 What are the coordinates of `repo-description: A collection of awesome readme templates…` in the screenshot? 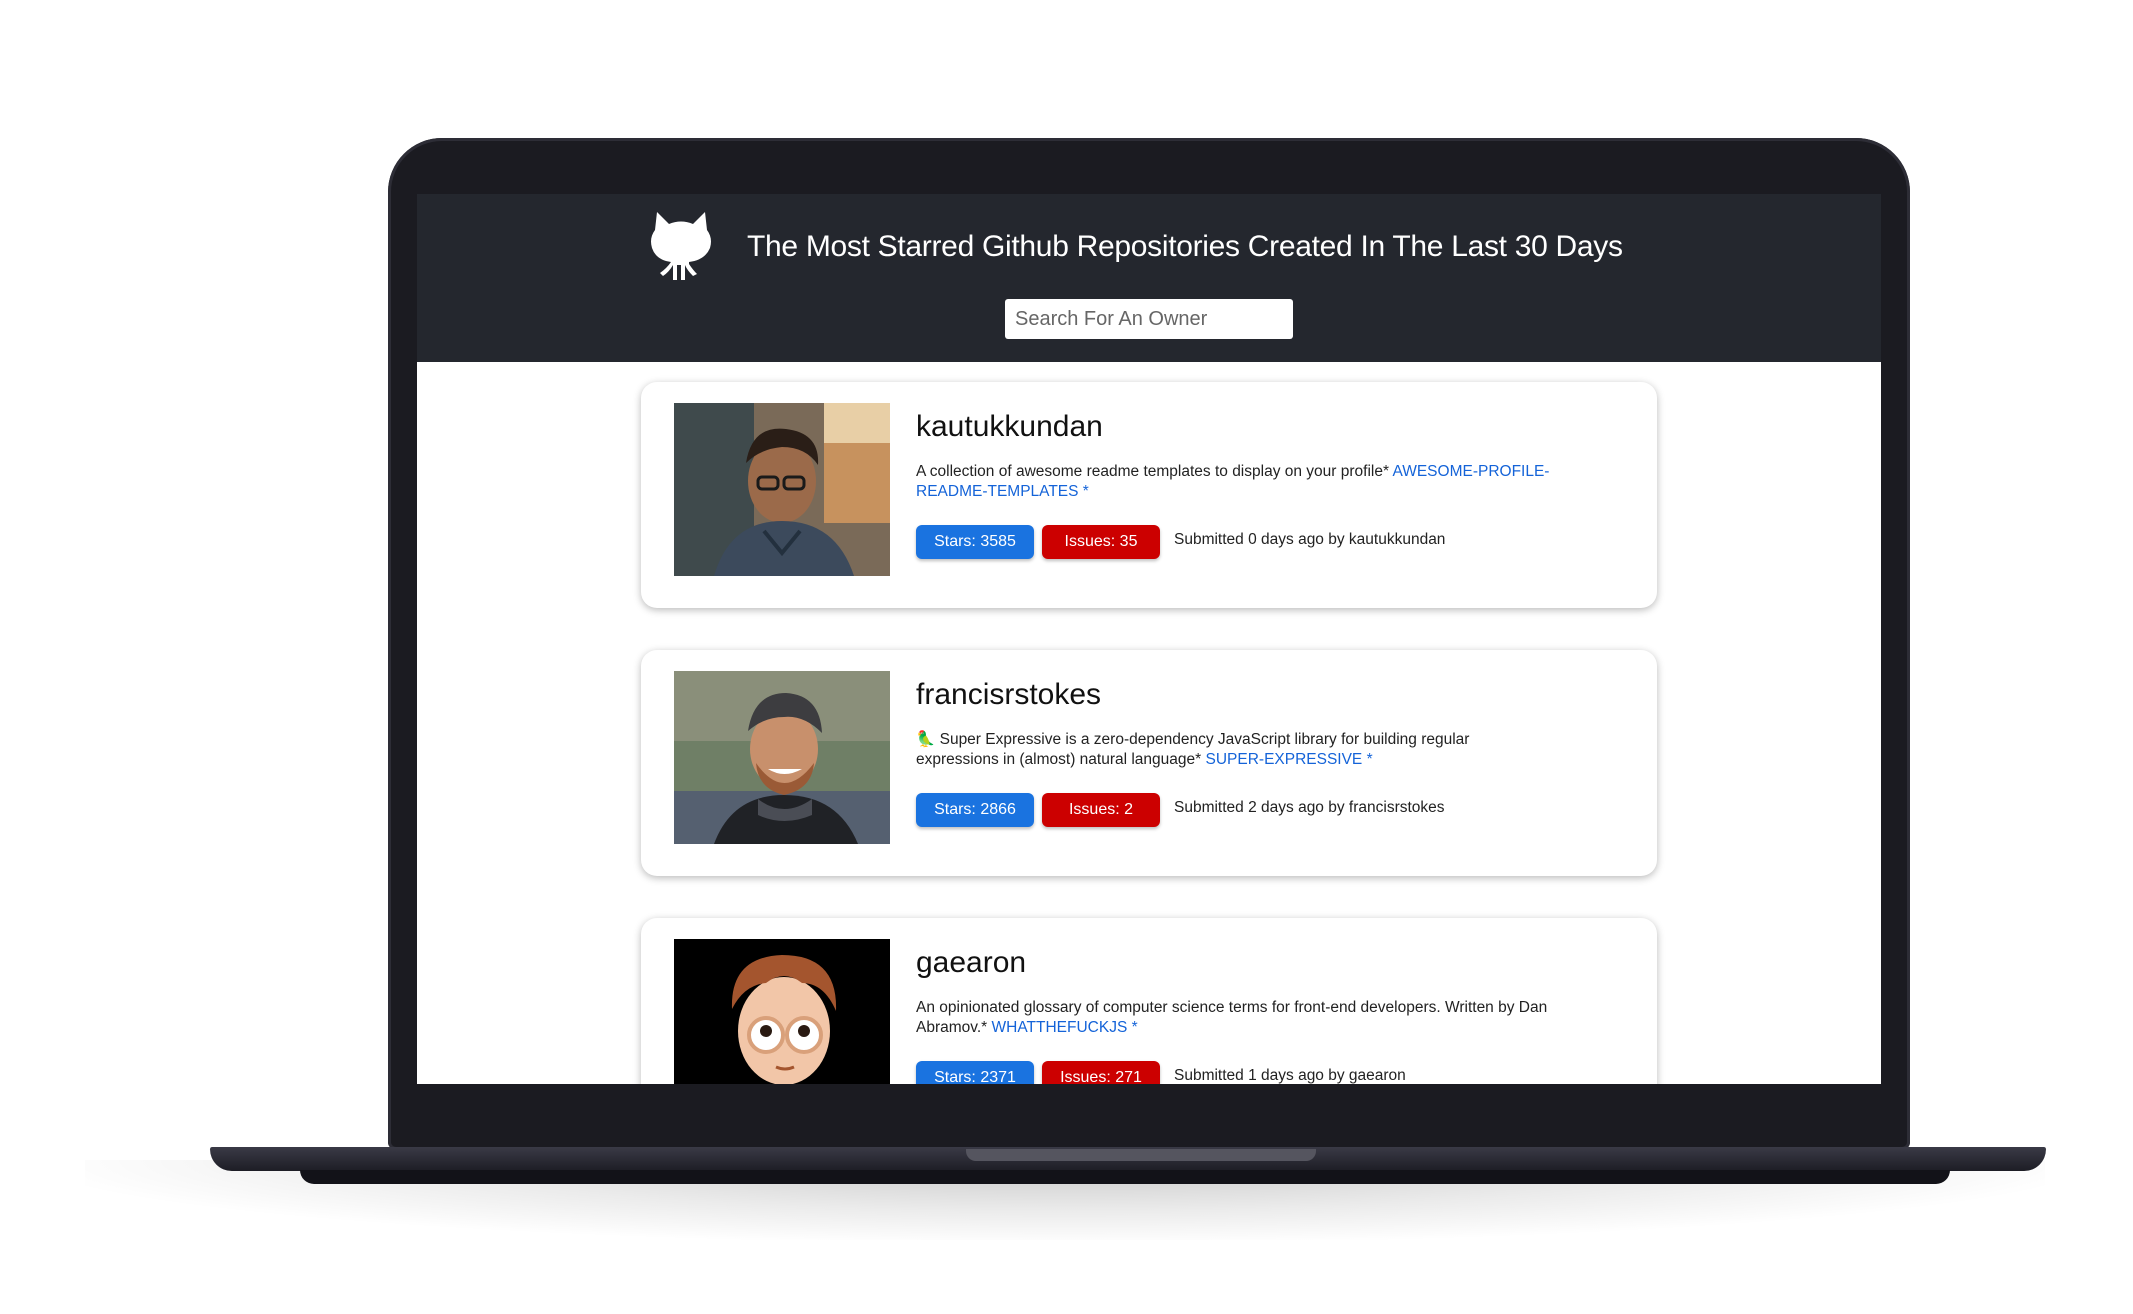 It's located at (1236, 482).